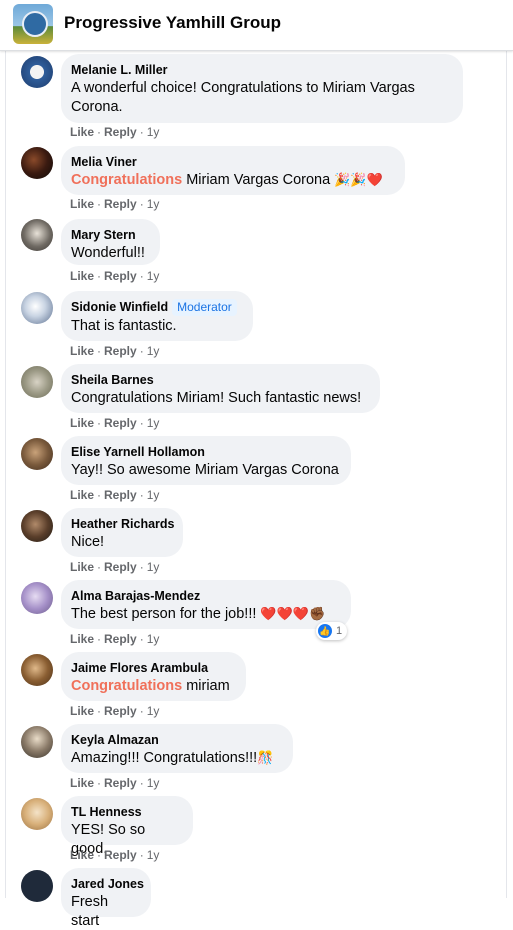  I want to click on thumbs-up-icon: 👍, so click(325, 631).